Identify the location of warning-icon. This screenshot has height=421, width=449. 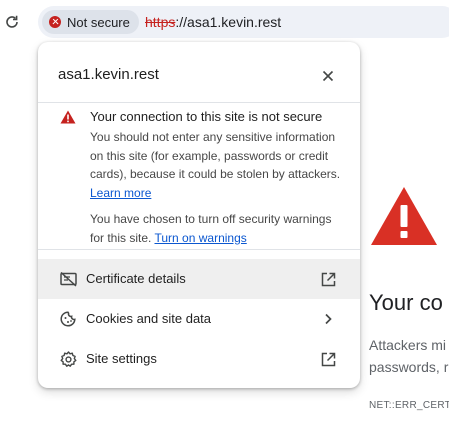
(68, 117).